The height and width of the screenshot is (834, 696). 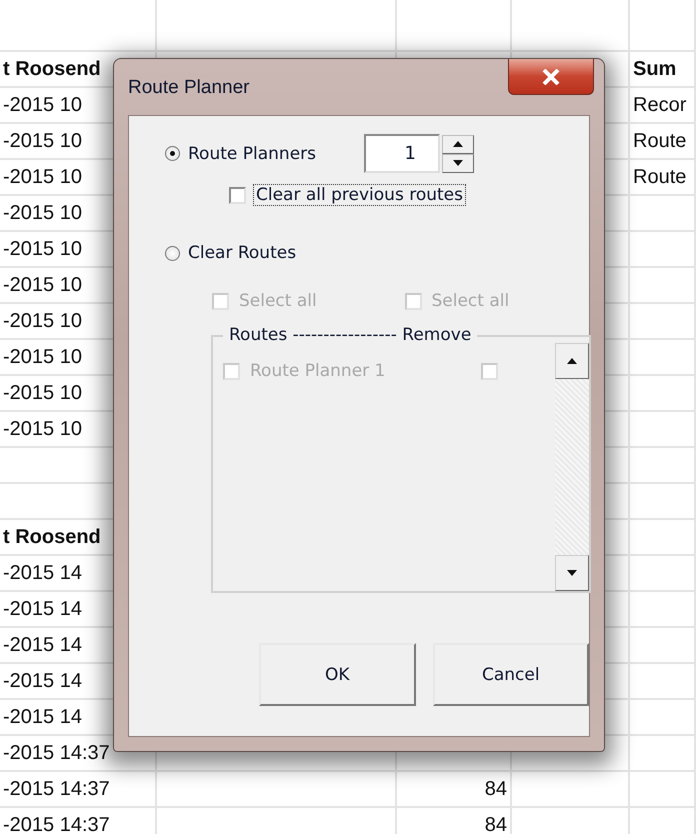 What do you see at coordinates (402, 153) in the screenshot?
I see `count-field: 1` at bounding box center [402, 153].